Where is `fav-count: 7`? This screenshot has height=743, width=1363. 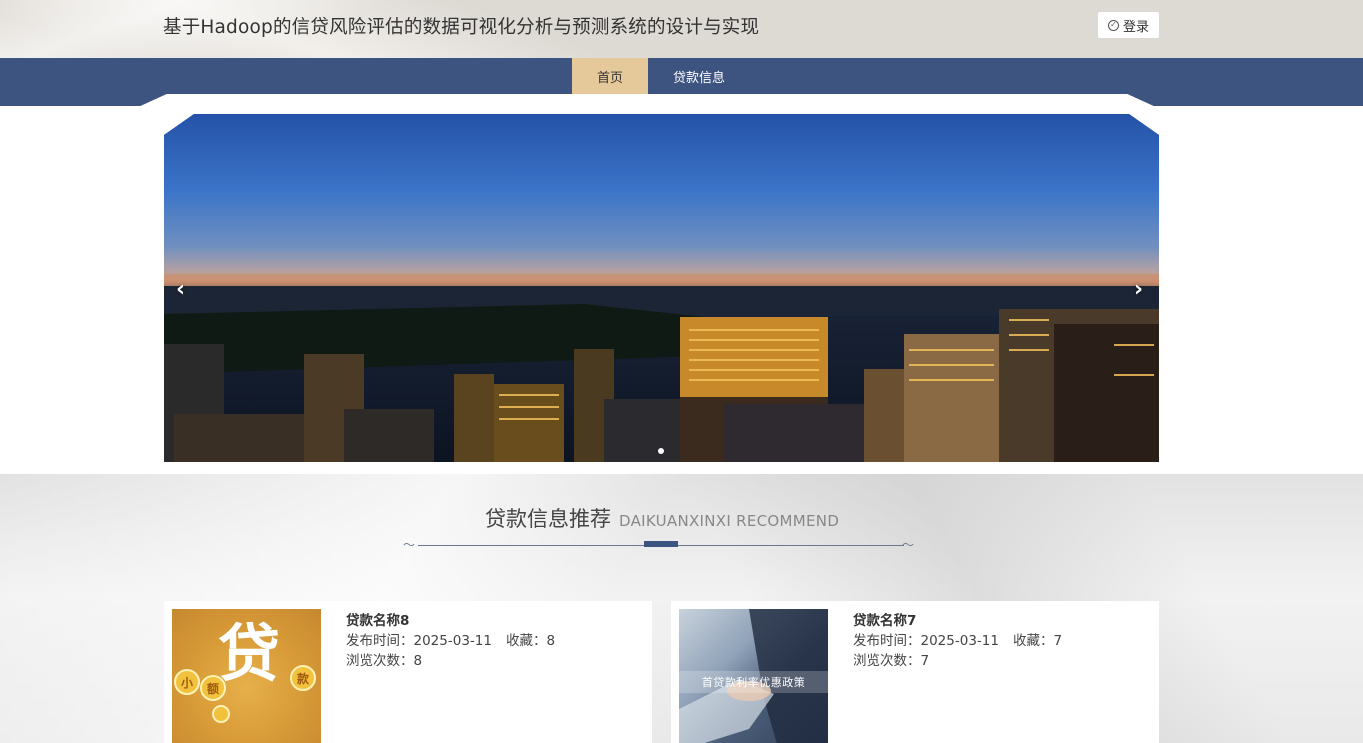
fav-count: 7 is located at coordinates (1058, 641).